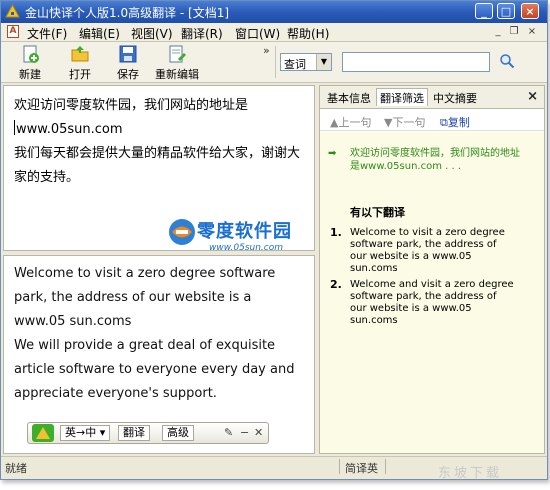  Describe the element at coordinates (377, 212) in the screenshot. I see `results-heading: 有以下翻译` at that location.